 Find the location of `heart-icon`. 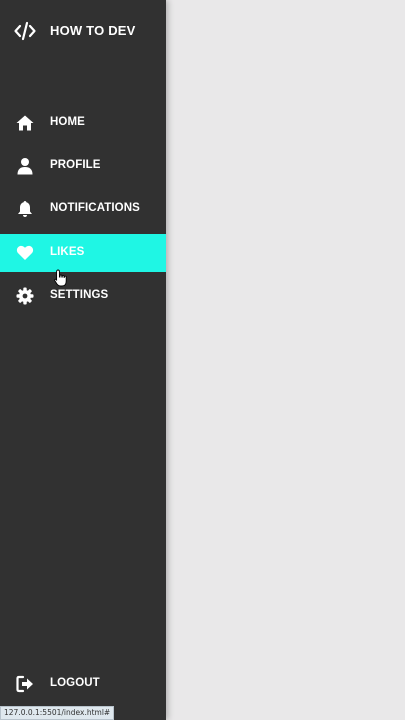

heart-icon is located at coordinates (25, 253).